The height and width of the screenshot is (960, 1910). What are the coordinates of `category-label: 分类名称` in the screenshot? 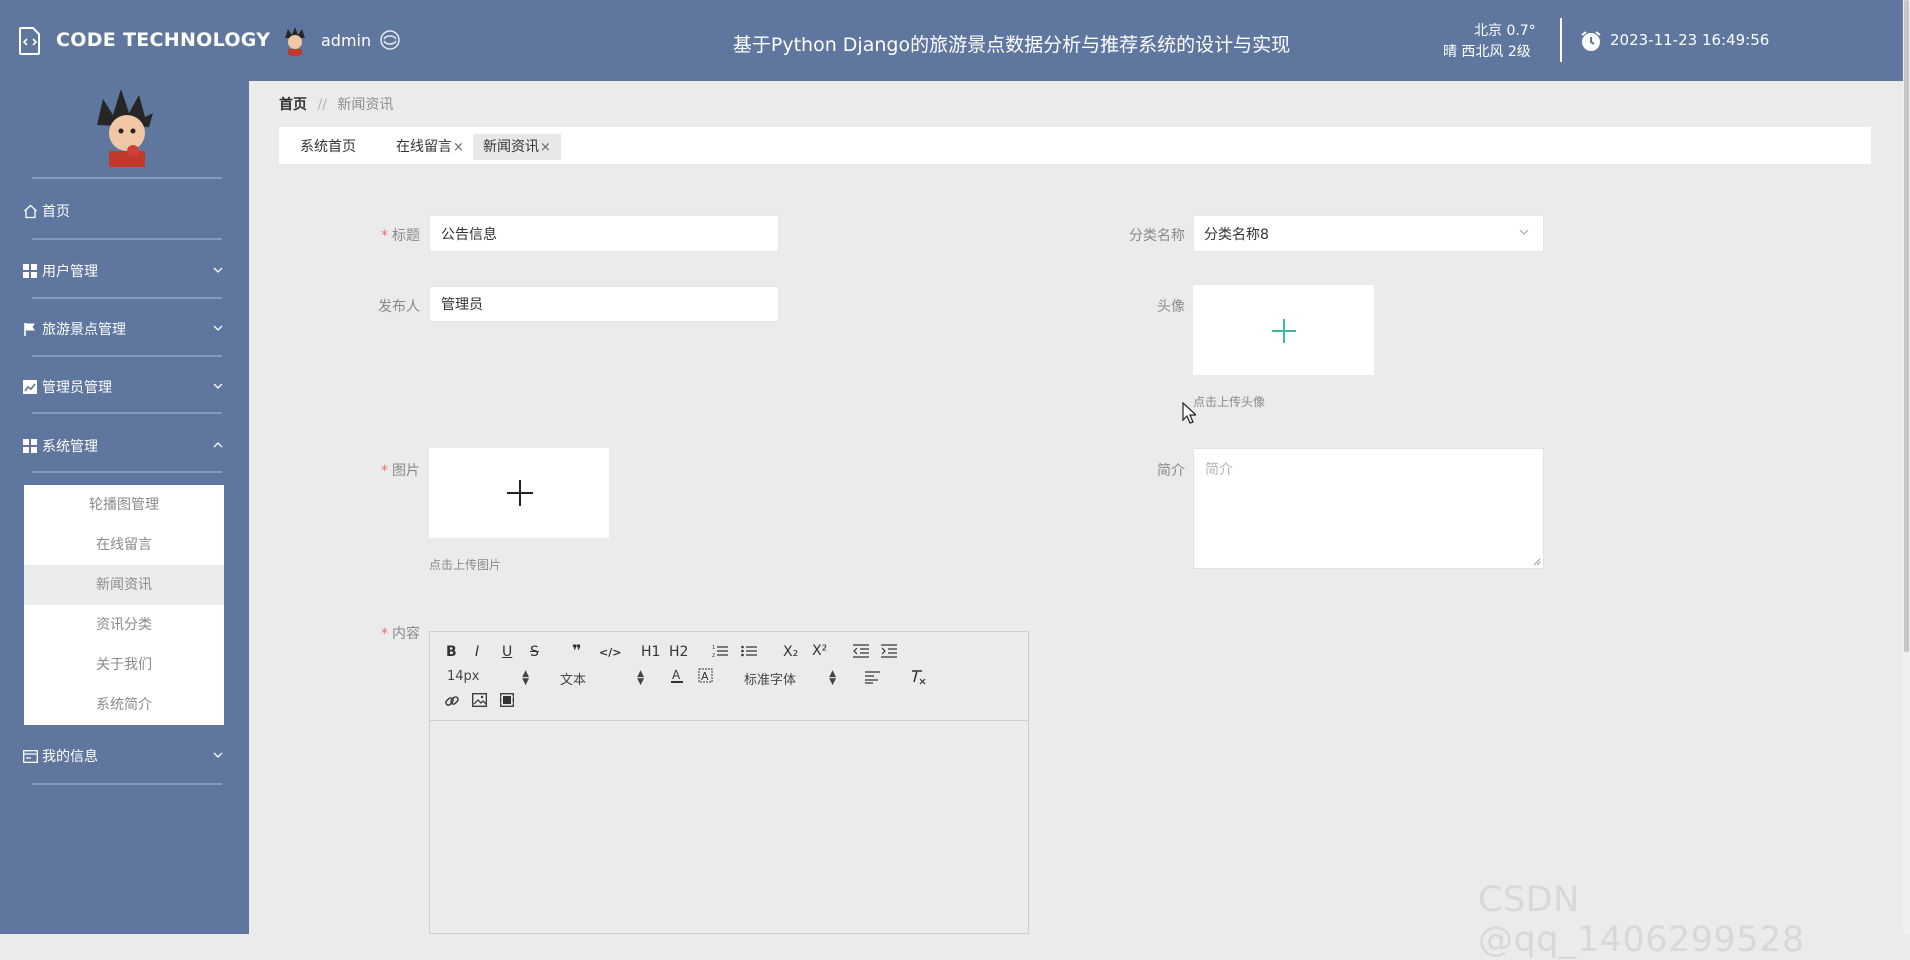 It's located at (1157, 236).